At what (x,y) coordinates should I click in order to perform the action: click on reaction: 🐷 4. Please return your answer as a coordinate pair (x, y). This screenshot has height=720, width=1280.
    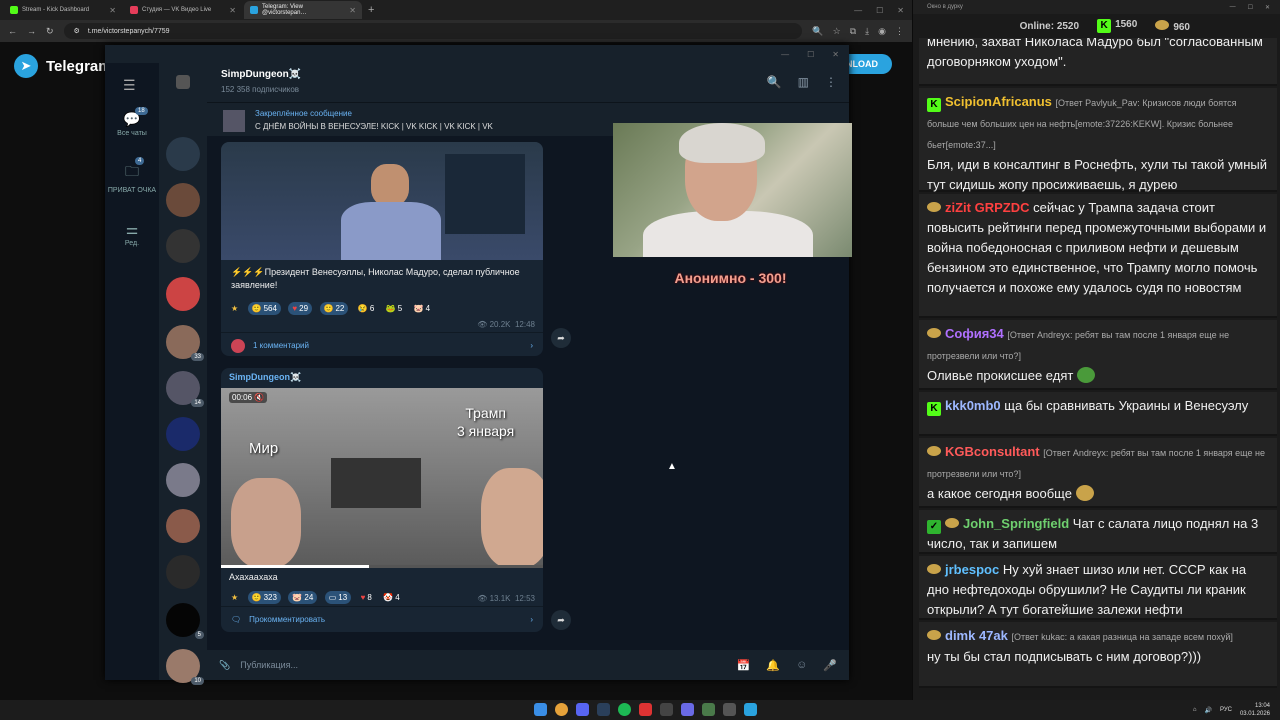
    Looking at the image, I should click on (422, 308).